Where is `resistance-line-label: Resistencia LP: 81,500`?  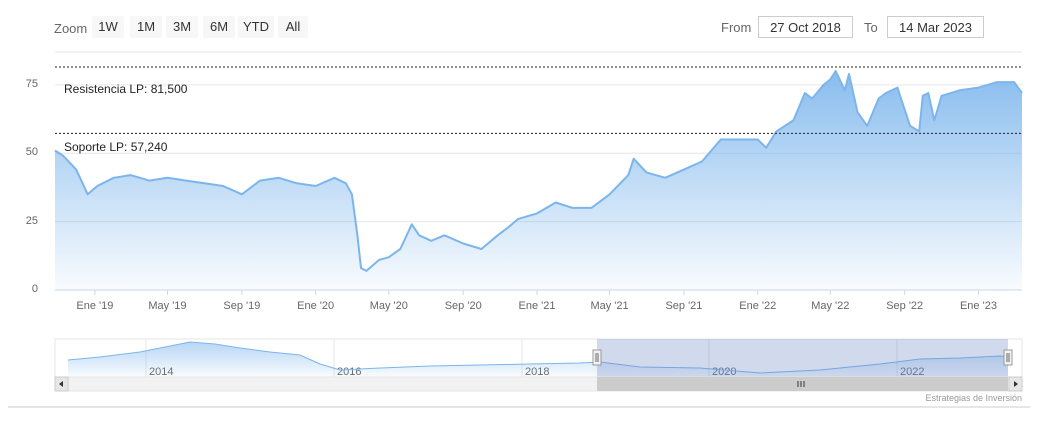 resistance-line-label: Resistencia LP: 81,500 is located at coordinates (126, 89).